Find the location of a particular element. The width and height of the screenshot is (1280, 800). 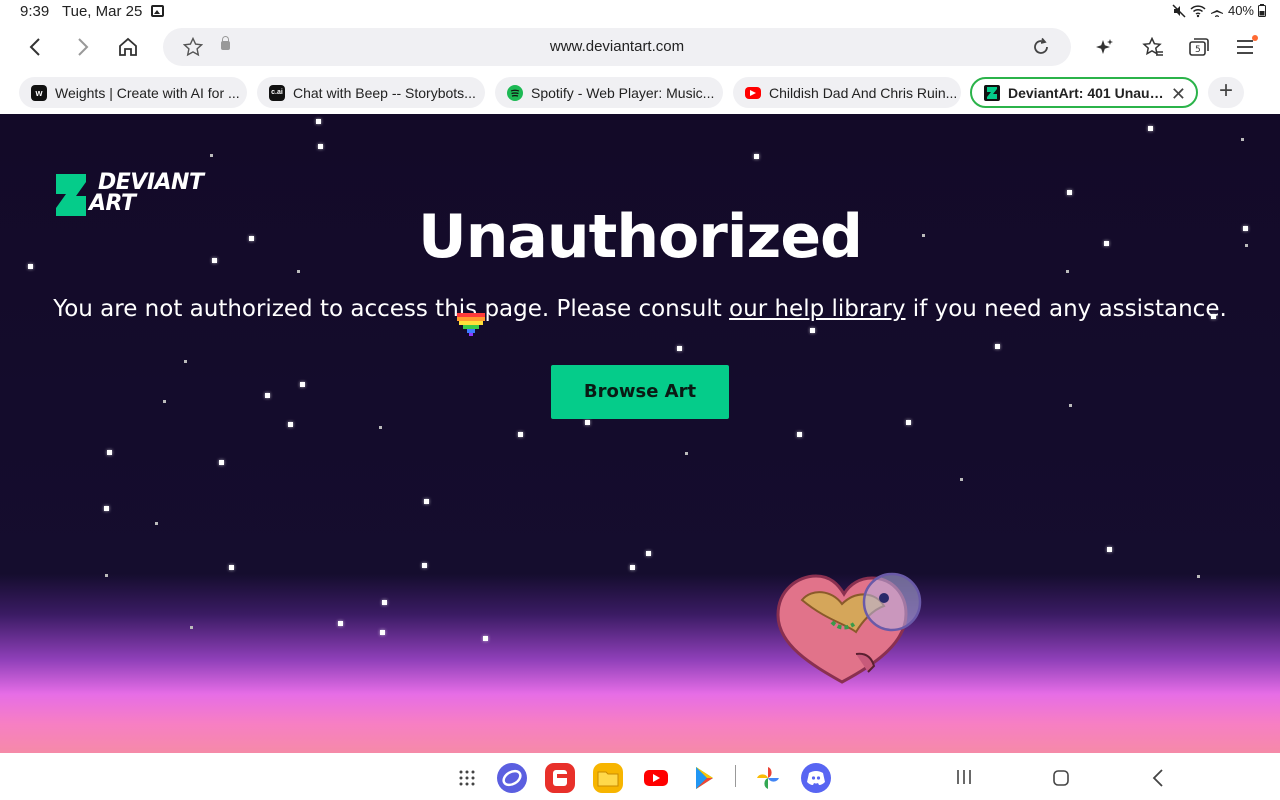

wifi-icon is located at coordinates (1198, 10).